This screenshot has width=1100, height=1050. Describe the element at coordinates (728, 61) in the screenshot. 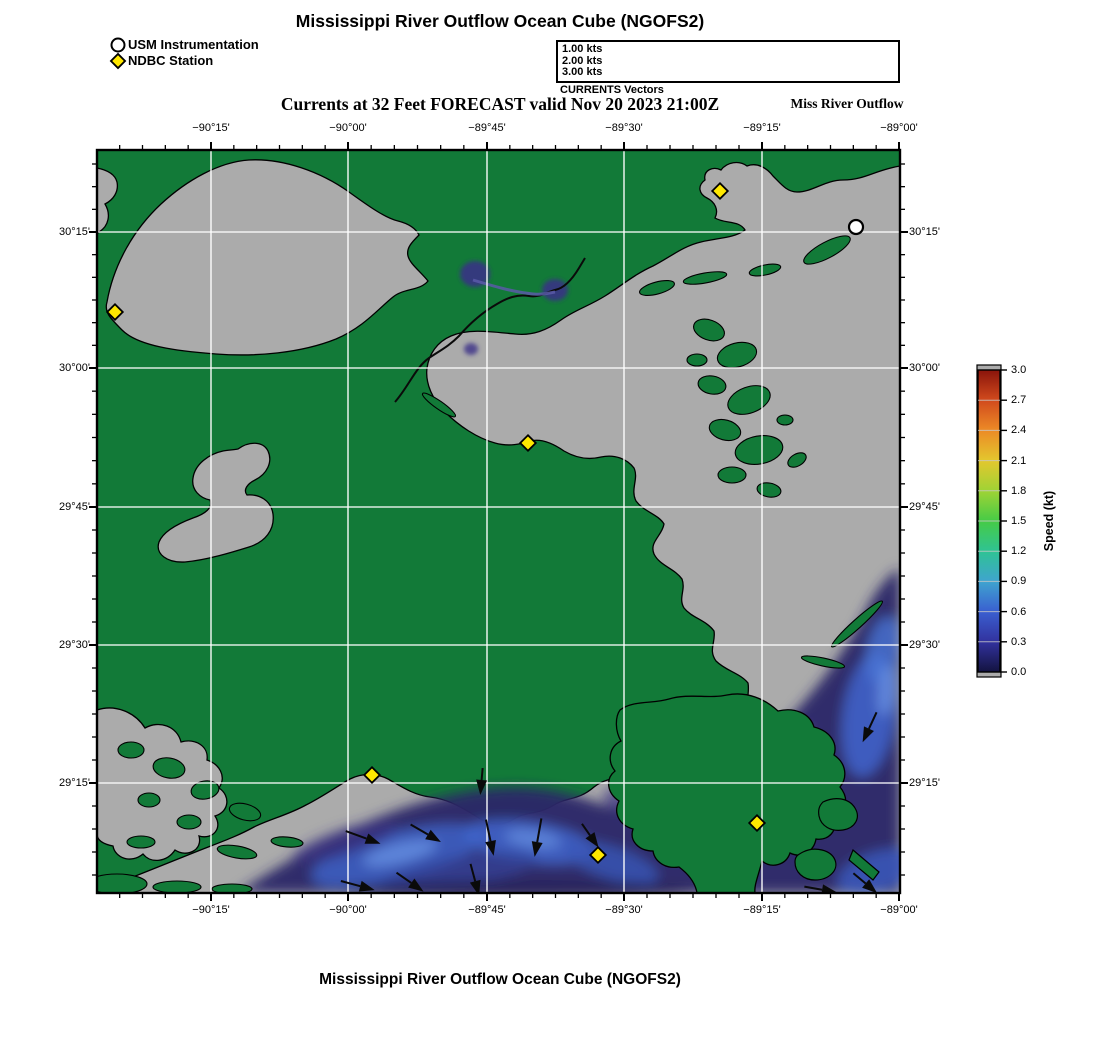

I see `vector-scale-box` at that location.